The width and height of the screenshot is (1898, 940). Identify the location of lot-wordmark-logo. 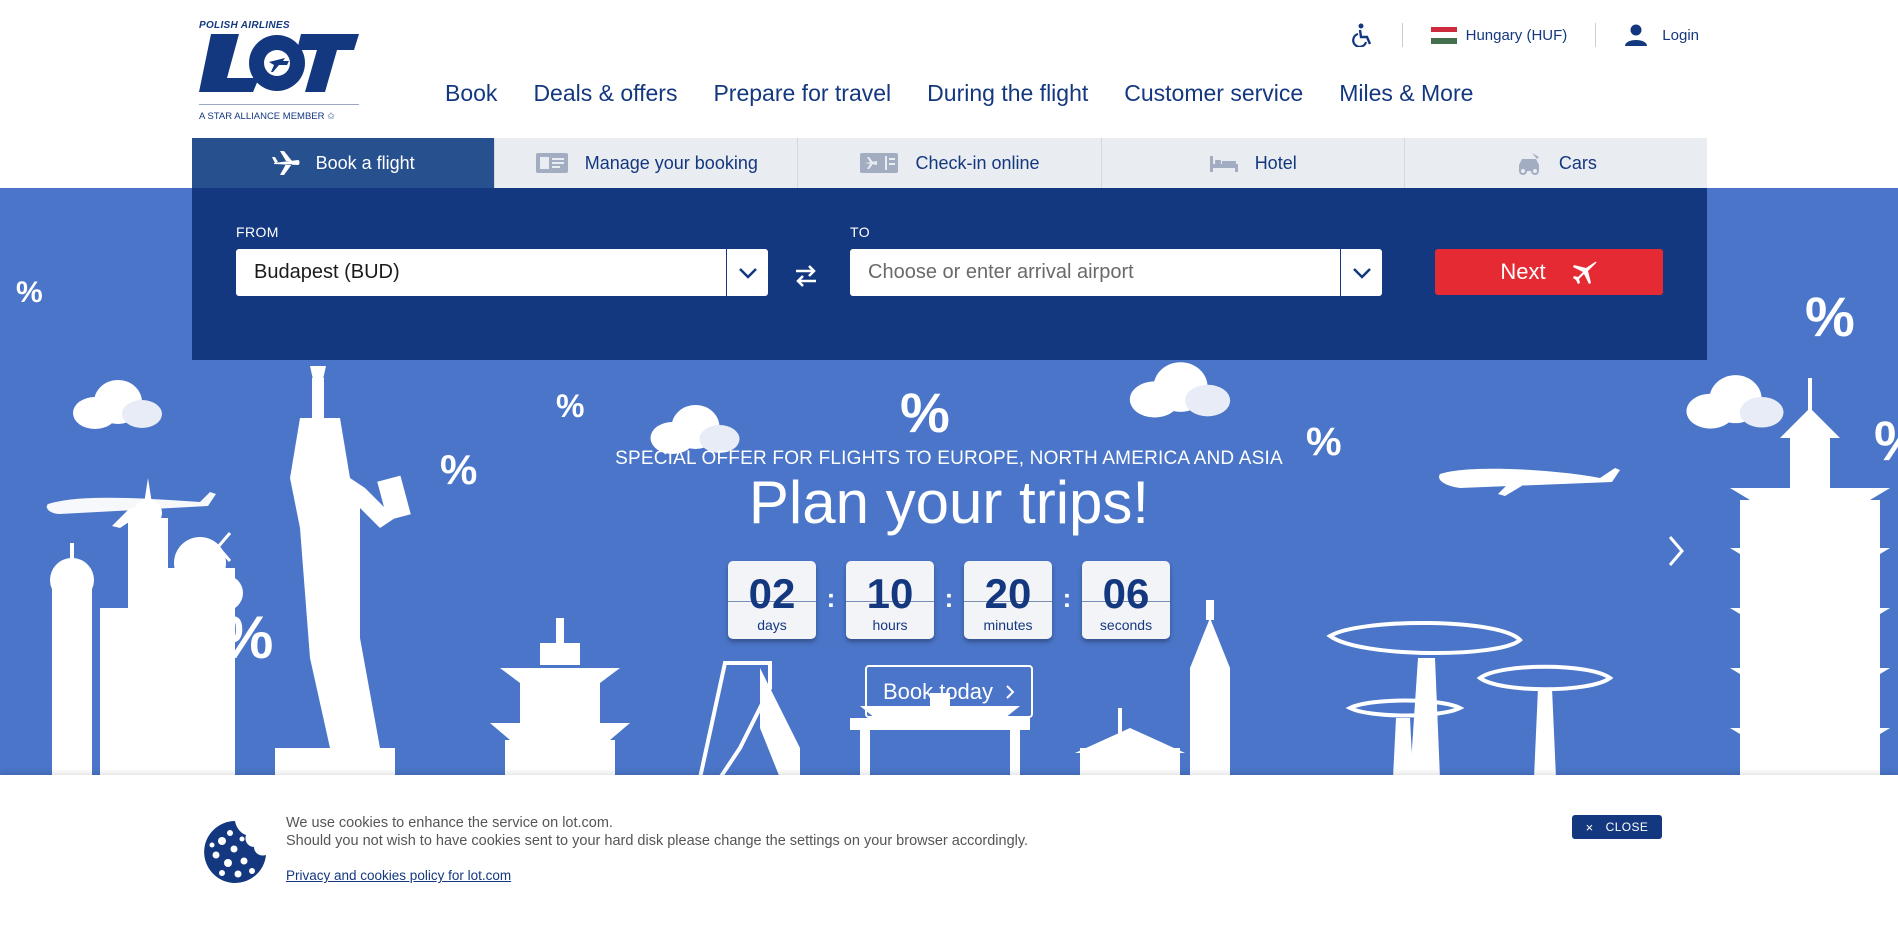
(279, 63).